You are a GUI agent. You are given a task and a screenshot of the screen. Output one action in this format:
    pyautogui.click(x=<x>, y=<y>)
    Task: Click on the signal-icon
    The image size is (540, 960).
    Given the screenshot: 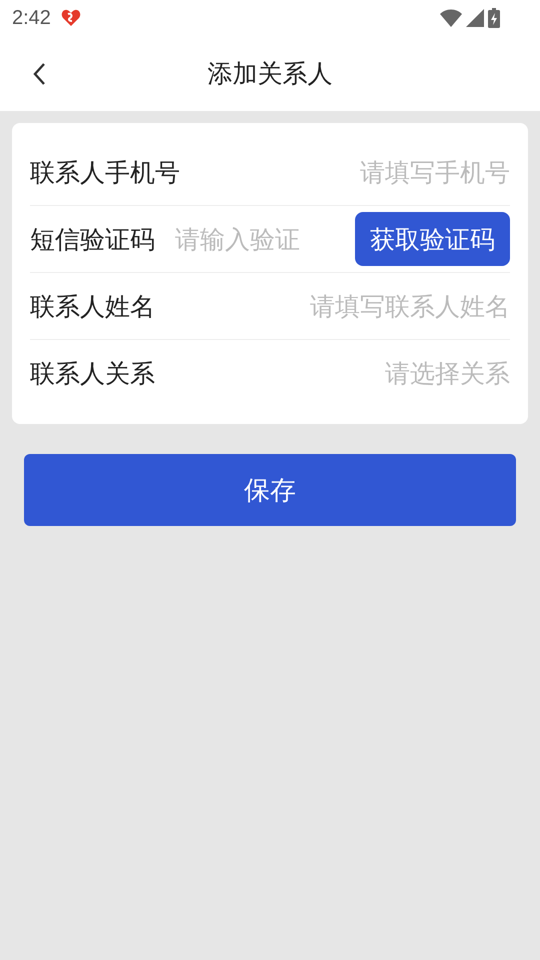 What is the action you would take?
    pyautogui.click(x=475, y=18)
    